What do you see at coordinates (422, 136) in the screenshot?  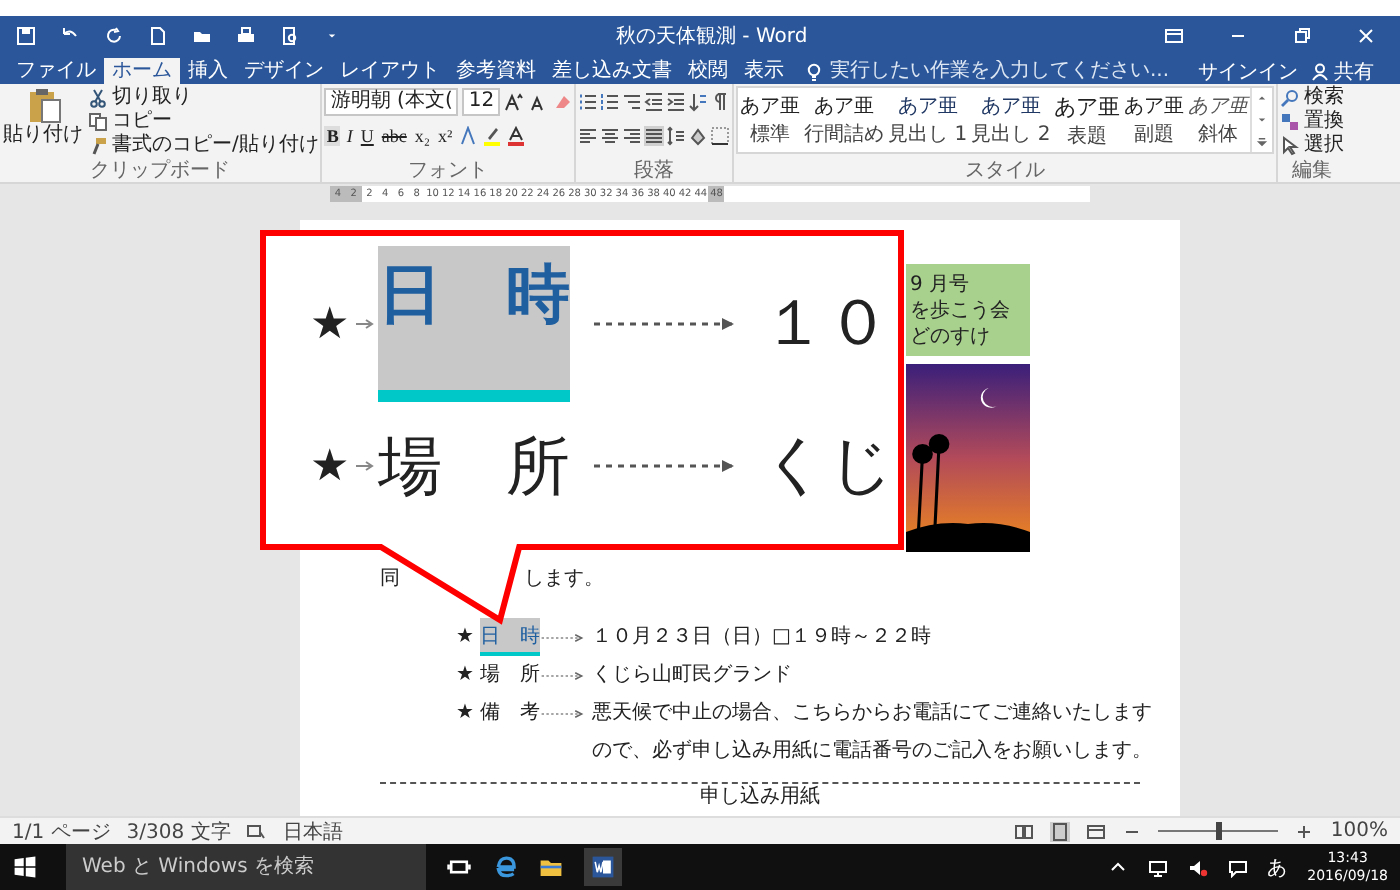 I see `format-button: x₂` at bounding box center [422, 136].